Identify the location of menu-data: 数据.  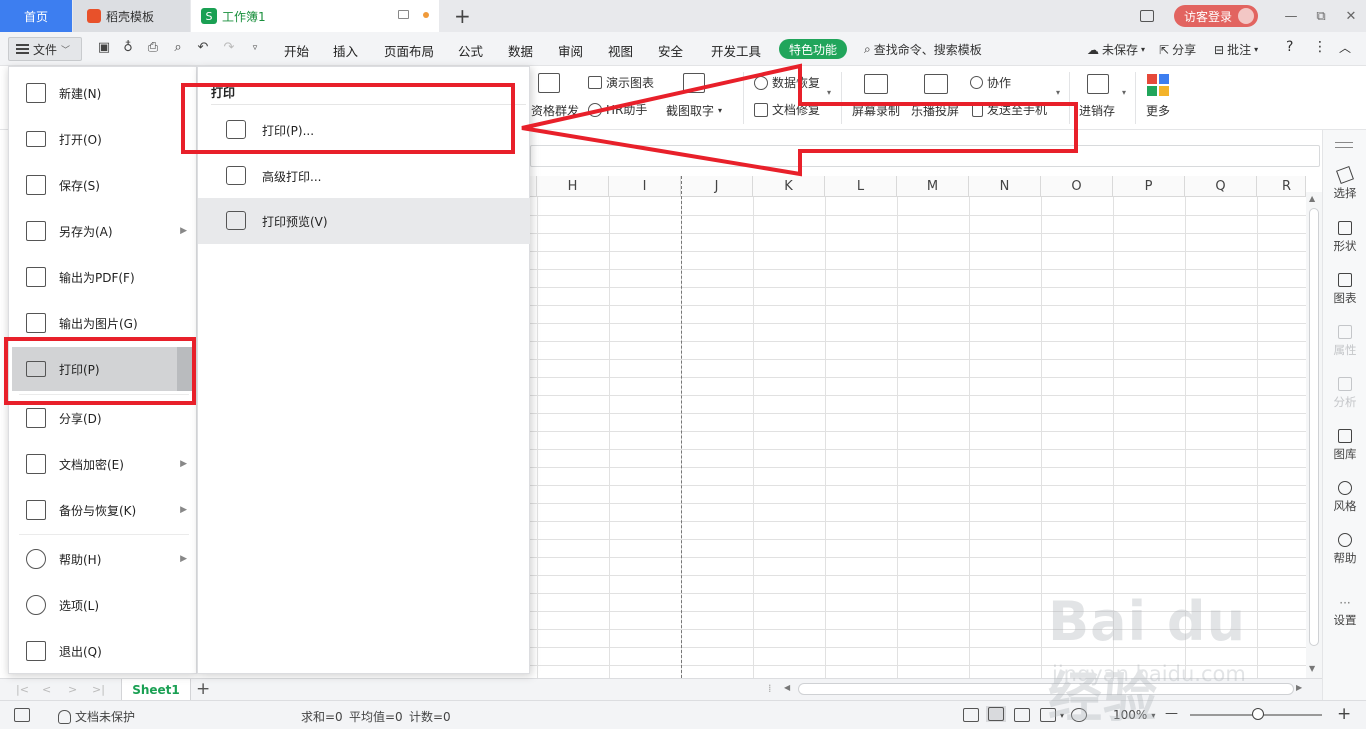
(520, 50).